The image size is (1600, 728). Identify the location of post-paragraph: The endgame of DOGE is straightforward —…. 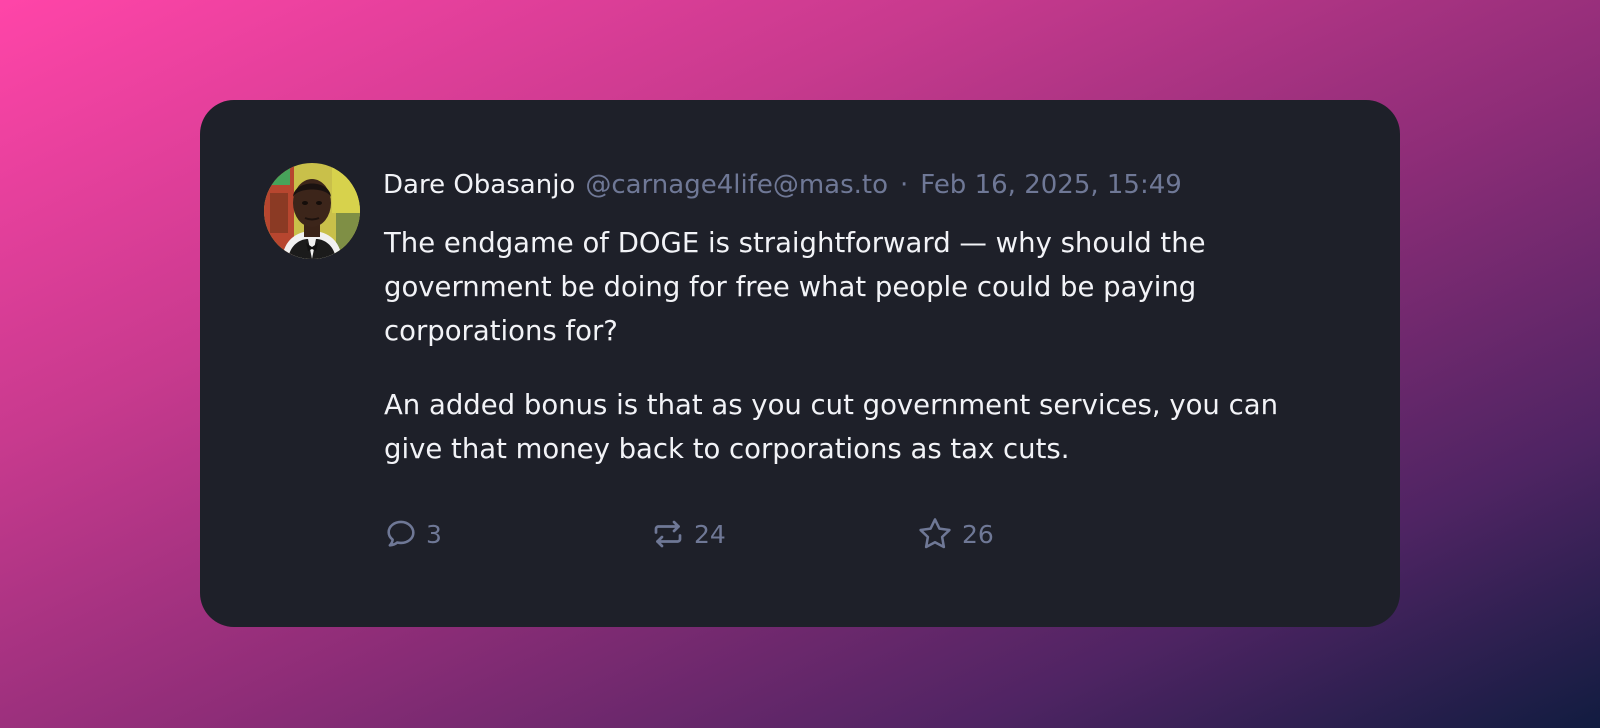
(795, 287).